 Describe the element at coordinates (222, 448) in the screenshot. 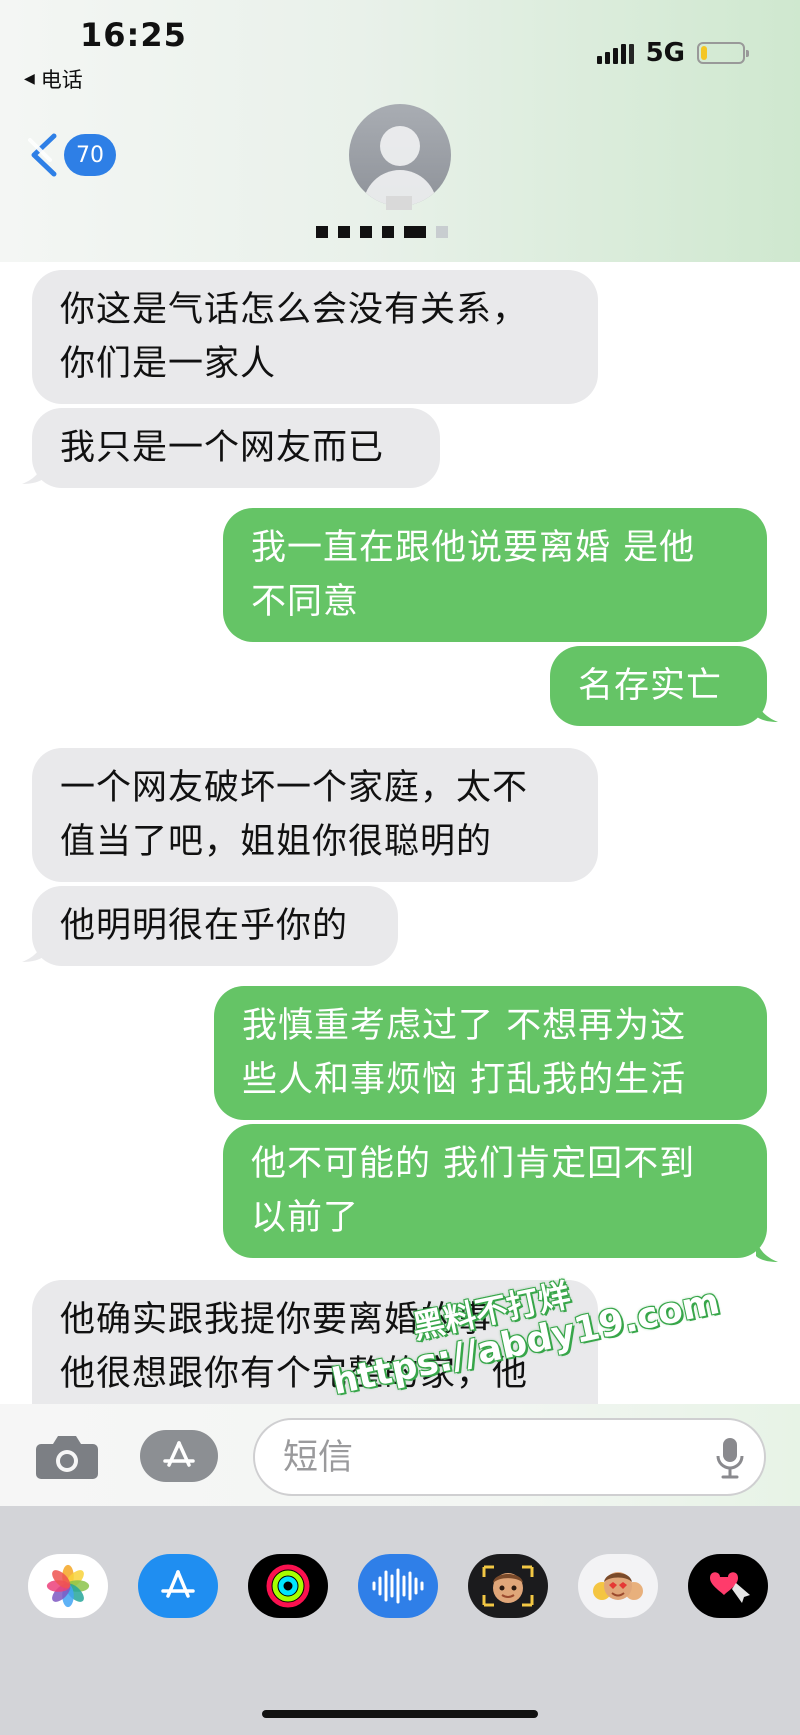

I see `message-line: 我只是一个网友而已` at that location.